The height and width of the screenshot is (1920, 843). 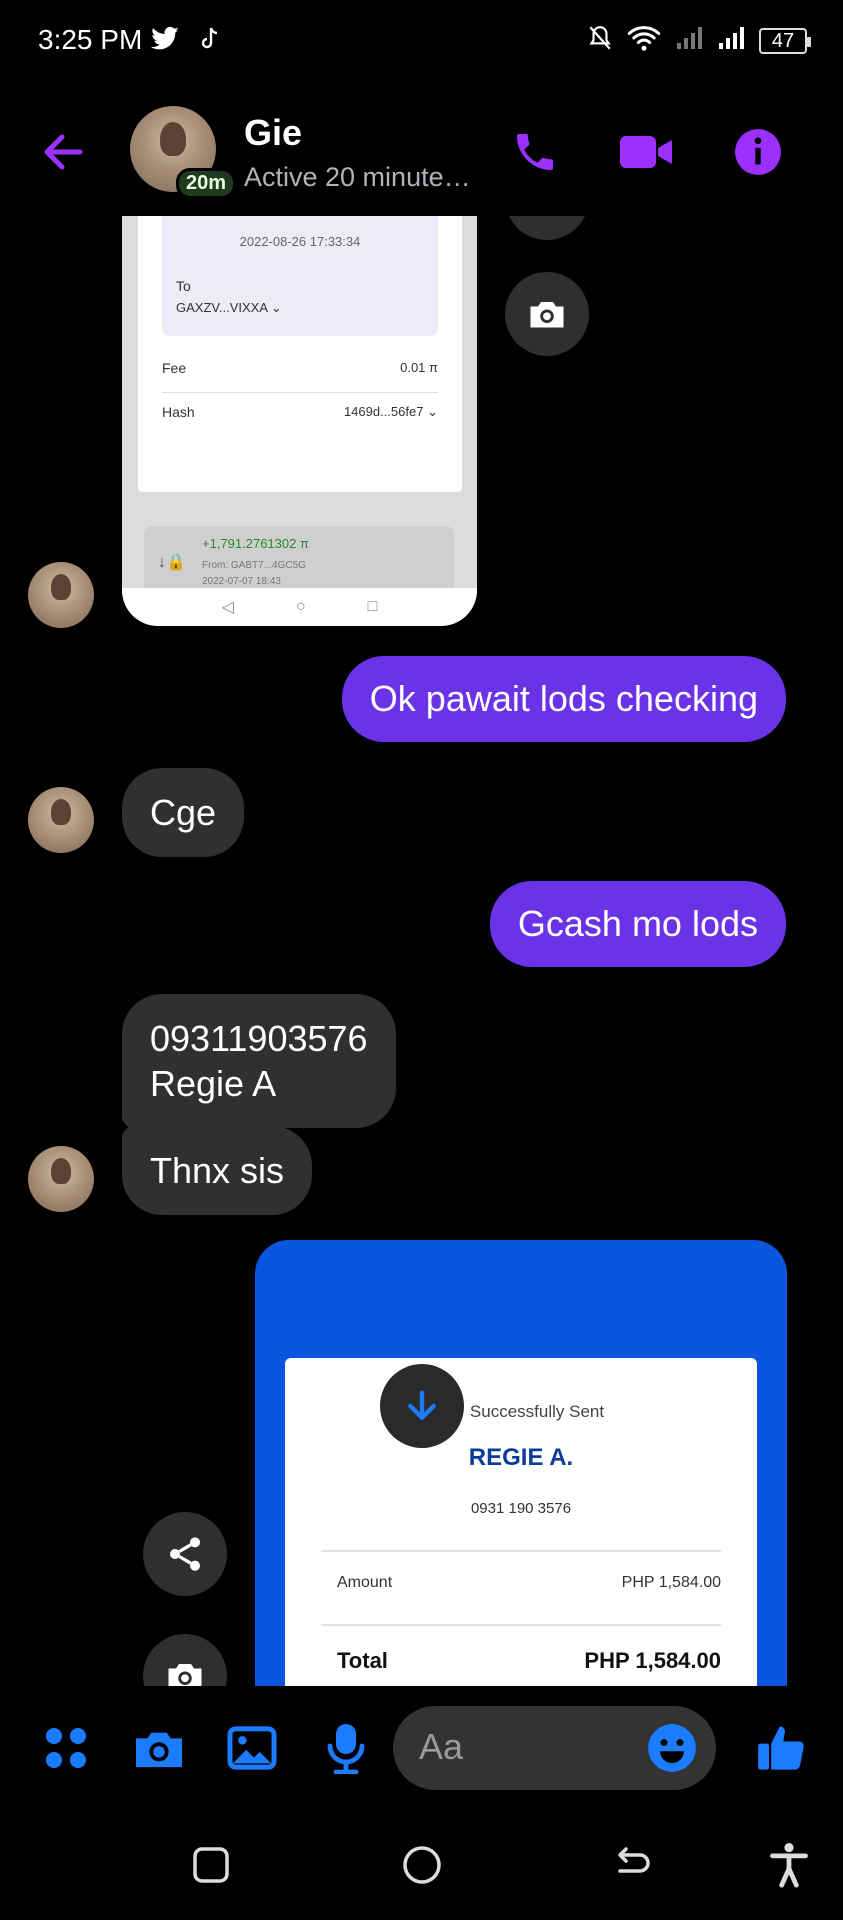 I want to click on video-icon, so click(x=646, y=152).